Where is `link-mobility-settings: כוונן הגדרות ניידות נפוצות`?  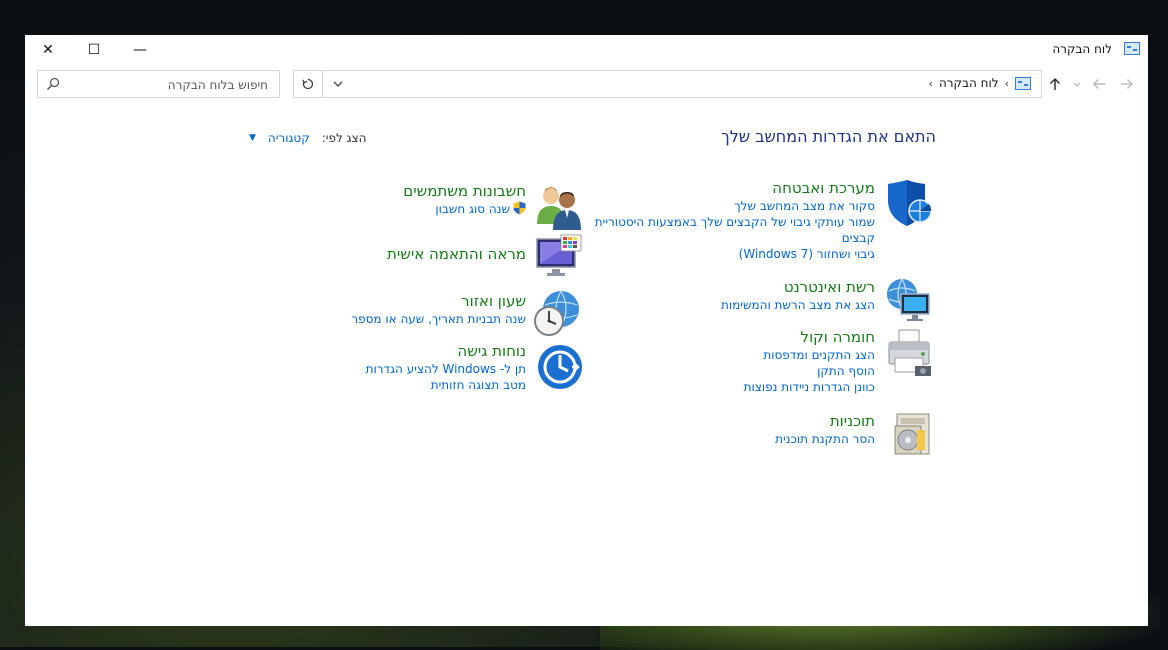 link-mobility-settings: כוונן הגדרות ניידות נפוצות is located at coordinates (725, 387).